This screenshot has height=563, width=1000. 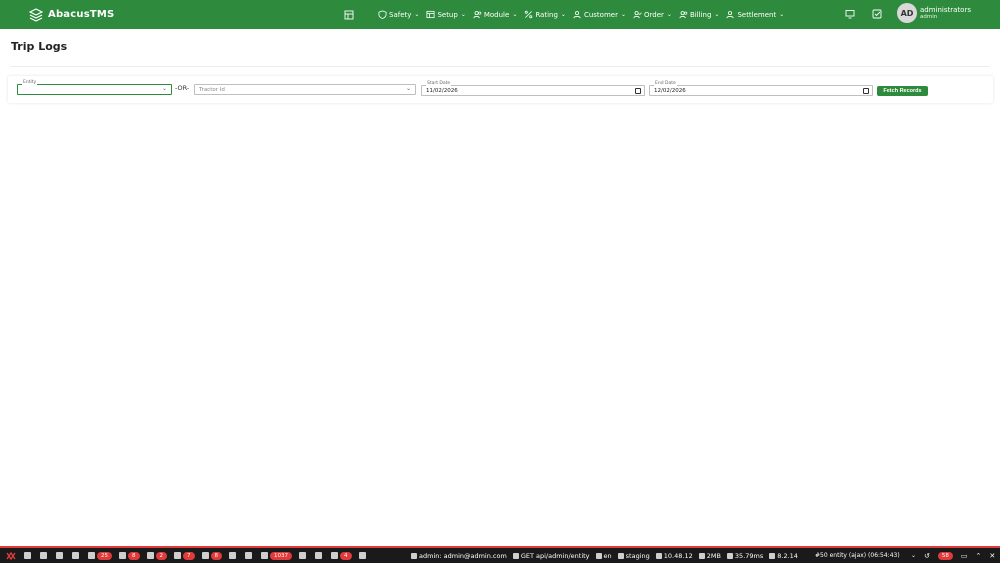 I want to click on locale-info: en, so click(x=603, y=555).